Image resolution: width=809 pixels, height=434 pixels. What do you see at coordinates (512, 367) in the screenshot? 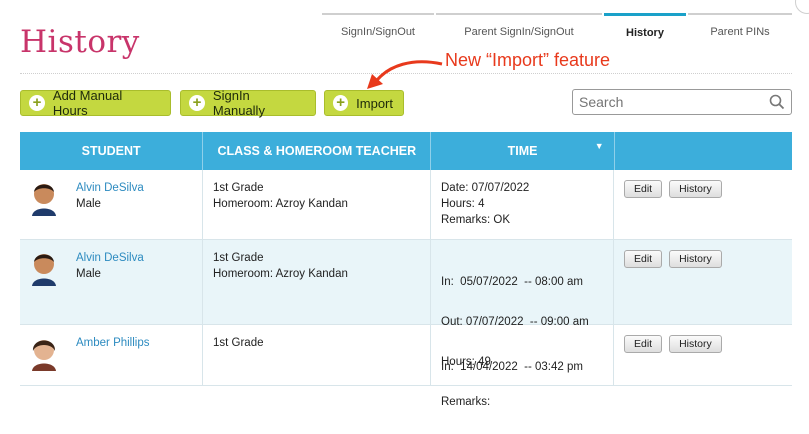
I see `time-line: In: 14/04/2022 -- 03:42 pm` at bounding box center [512, 367].